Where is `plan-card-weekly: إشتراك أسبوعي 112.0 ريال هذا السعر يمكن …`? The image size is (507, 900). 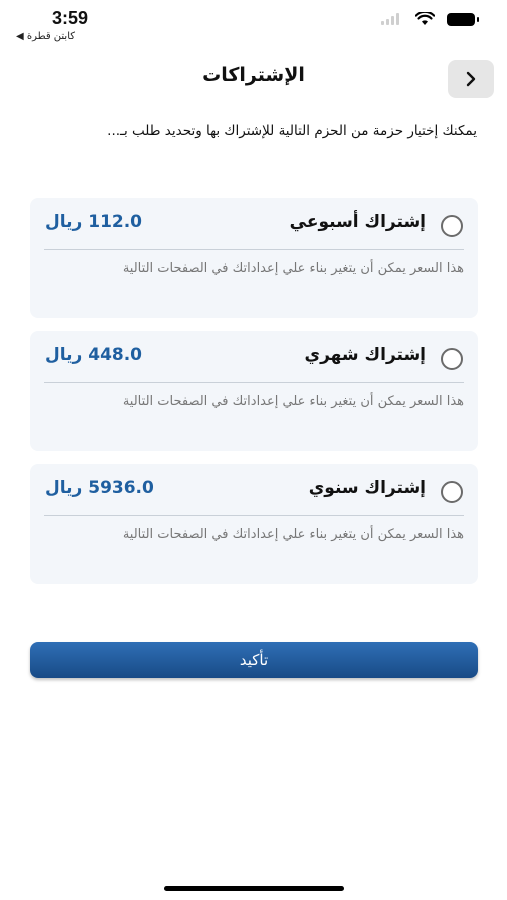
plan-card-weekly: إشتراك أسبوعي 112.0 ريال هذا السعر يمكن … is located at coordinates (254, 258).